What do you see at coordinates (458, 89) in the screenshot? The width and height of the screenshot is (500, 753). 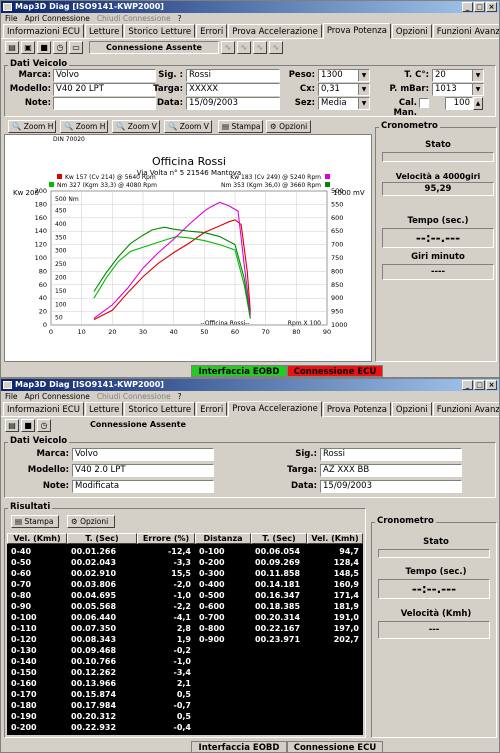 I see `pmbar-select: 1013` at bounding box center [458, 89].